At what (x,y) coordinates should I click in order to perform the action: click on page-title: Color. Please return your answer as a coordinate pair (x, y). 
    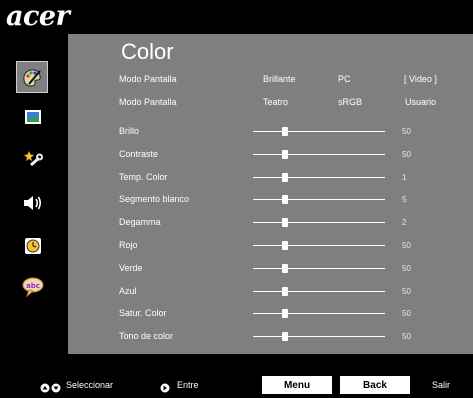
    Looking at the image, I should click on (147, 51).